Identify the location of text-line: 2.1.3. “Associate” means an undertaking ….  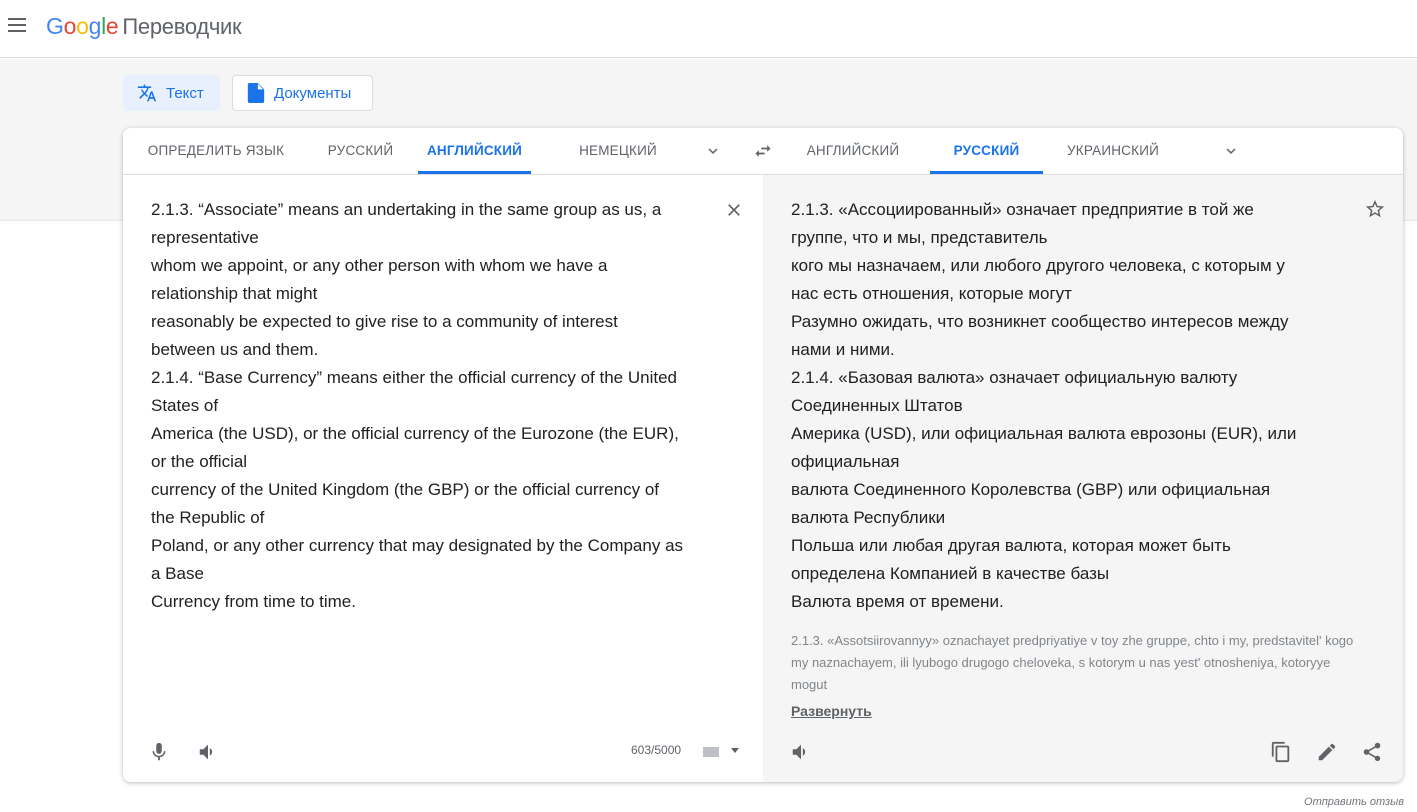
(406, 209).